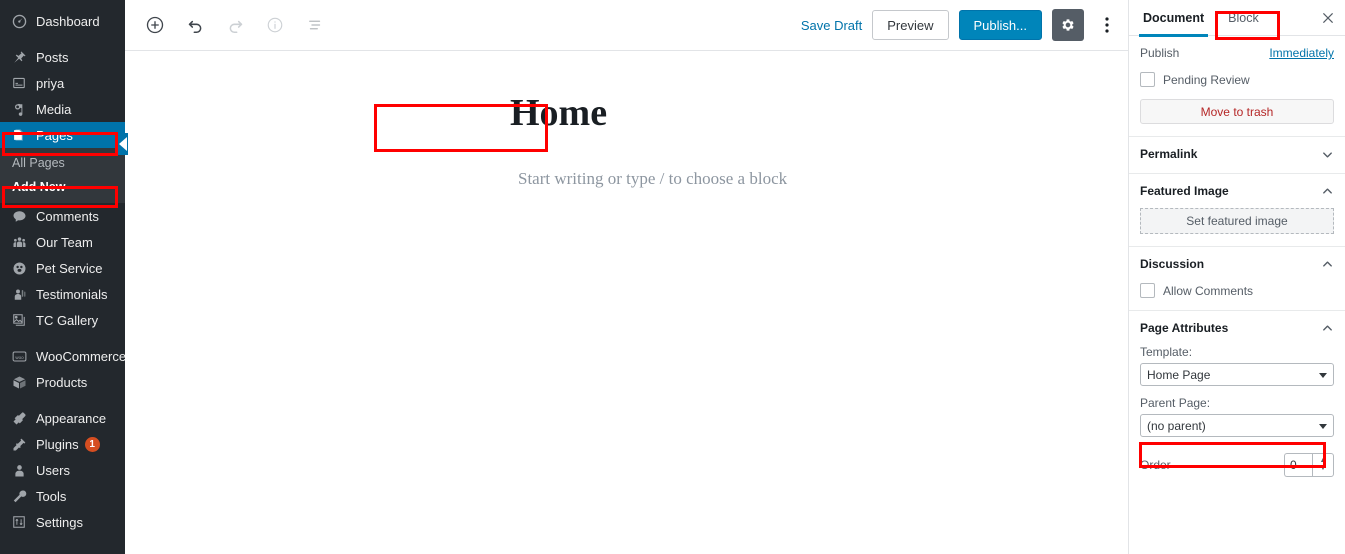  Describe the element at coordinates (1237, 328) in the screenshot. I see `page-attributes-panel-header: Page Attributes` at that location.